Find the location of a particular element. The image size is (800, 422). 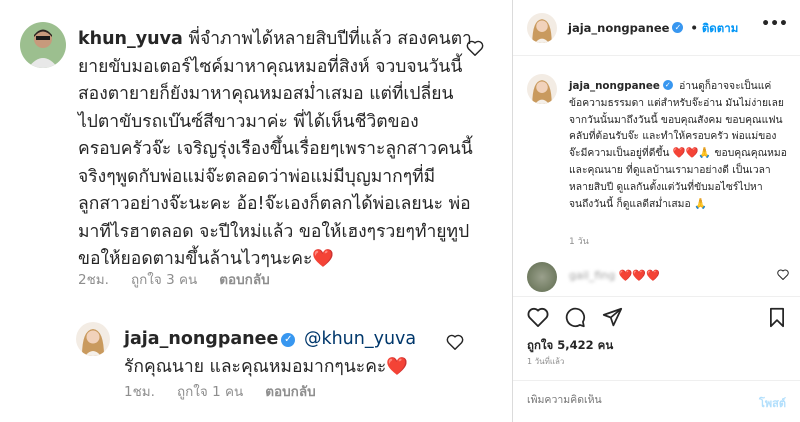

comment-likes: ถูกใจ 3 คน is located at coordinates (164, 279).